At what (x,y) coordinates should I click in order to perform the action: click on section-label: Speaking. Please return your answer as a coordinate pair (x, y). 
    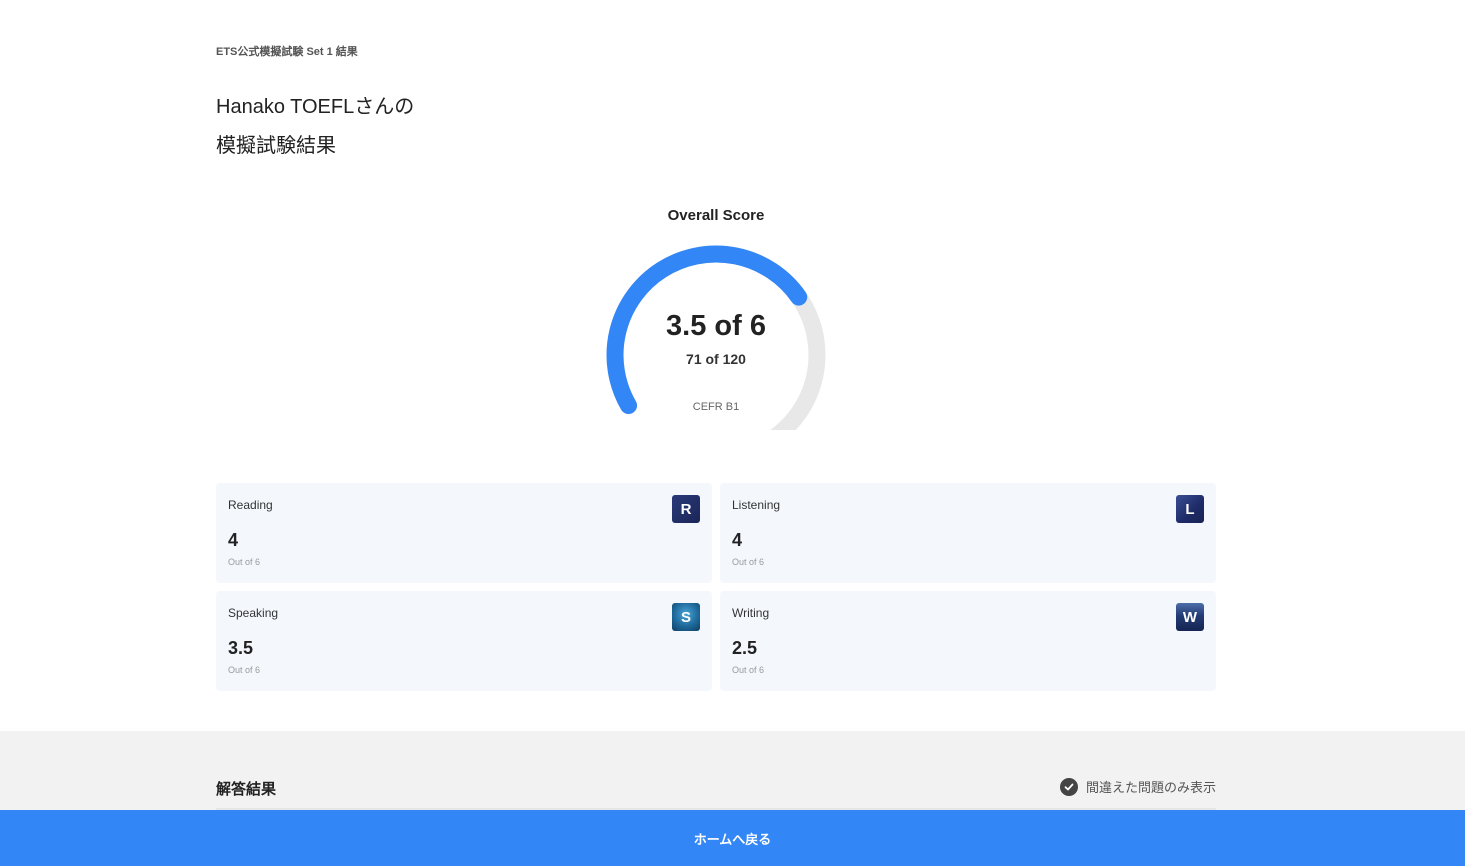
    Looking at the image, I should click on (253, 613).